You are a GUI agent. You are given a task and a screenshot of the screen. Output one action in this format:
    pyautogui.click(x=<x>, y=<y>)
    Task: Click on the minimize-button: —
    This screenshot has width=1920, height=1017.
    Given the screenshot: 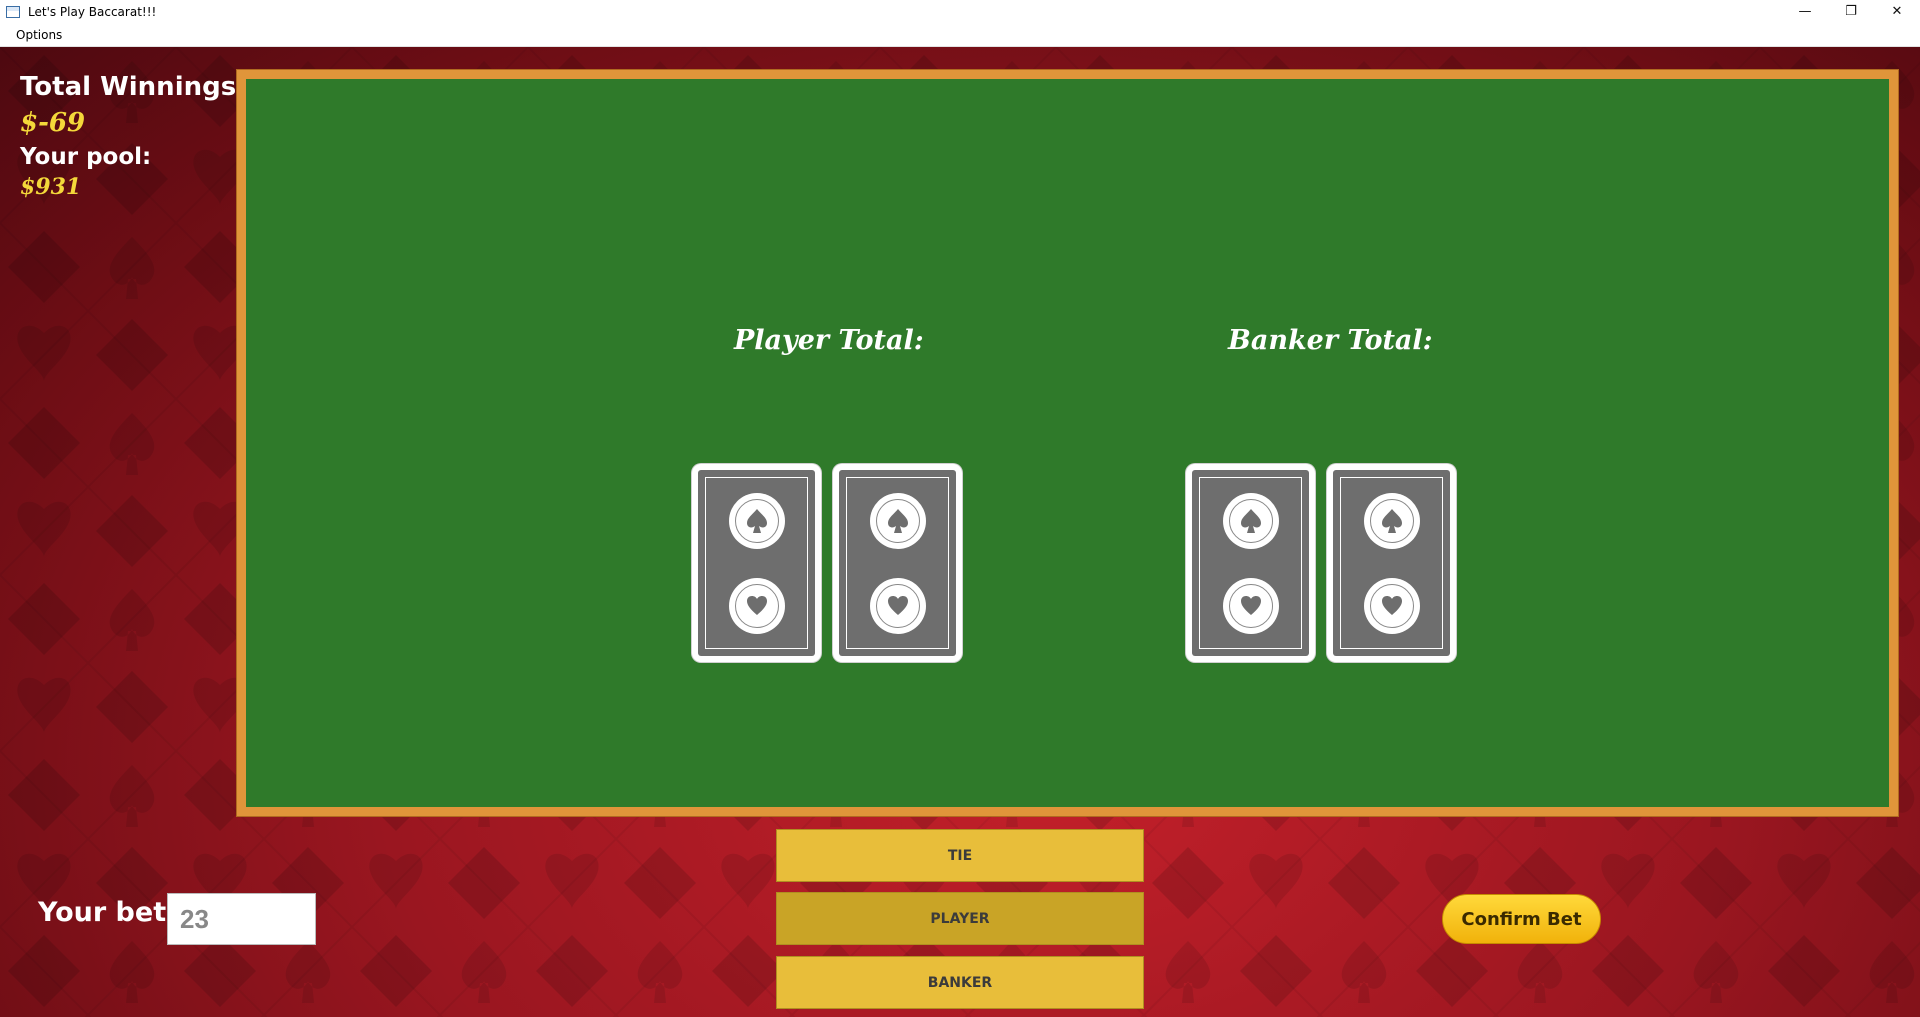 What is the action you would take?
    pyautogui.click(x=1805, y=11)
    